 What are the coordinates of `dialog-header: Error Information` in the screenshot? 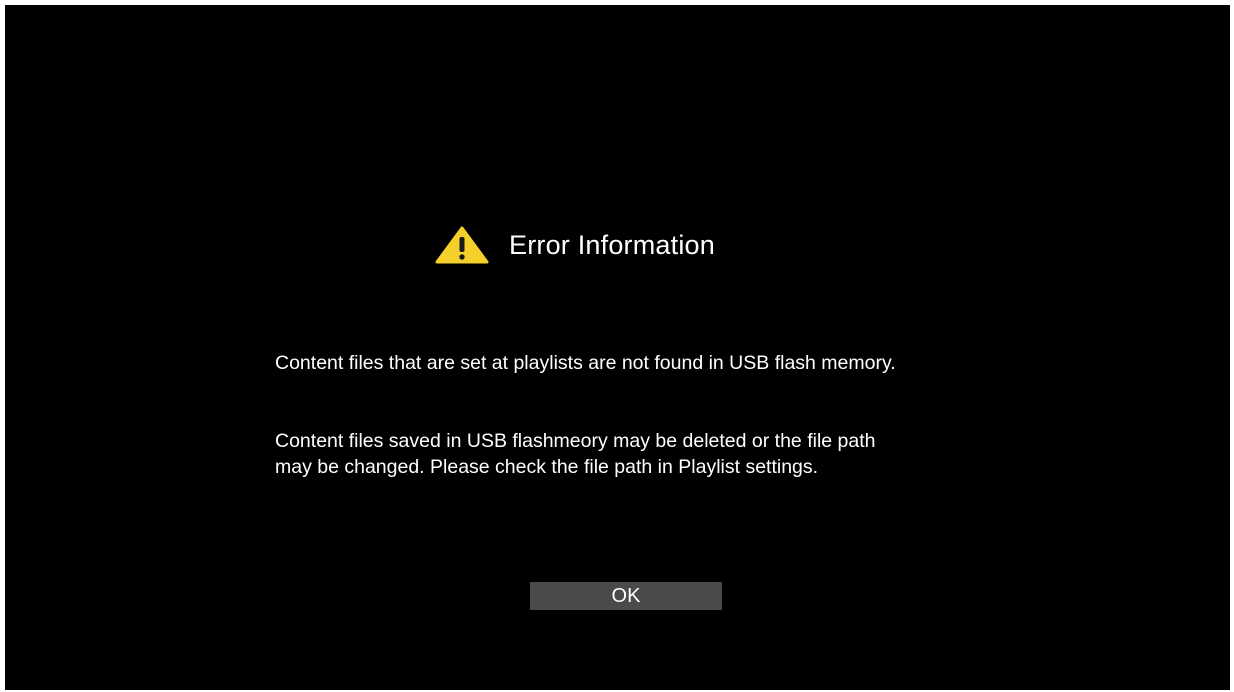 It's located at (575, 245).